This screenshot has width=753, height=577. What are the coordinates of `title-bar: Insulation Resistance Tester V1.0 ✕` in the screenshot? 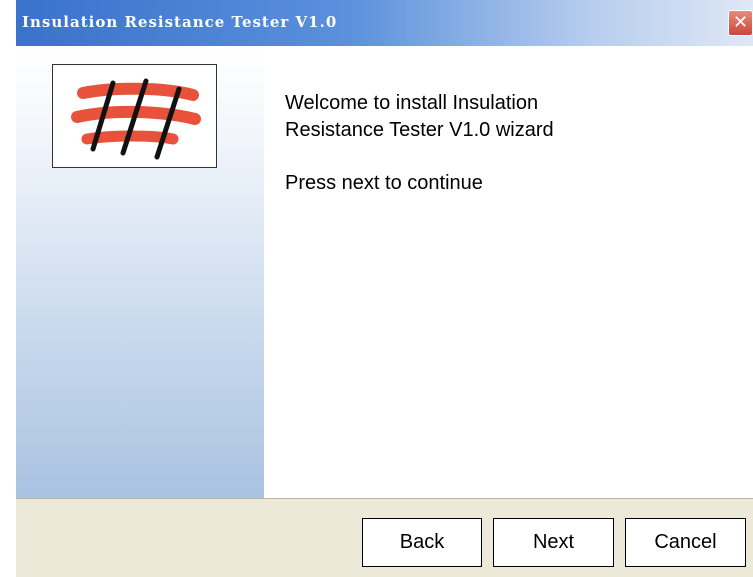 It's located at (384, 23).